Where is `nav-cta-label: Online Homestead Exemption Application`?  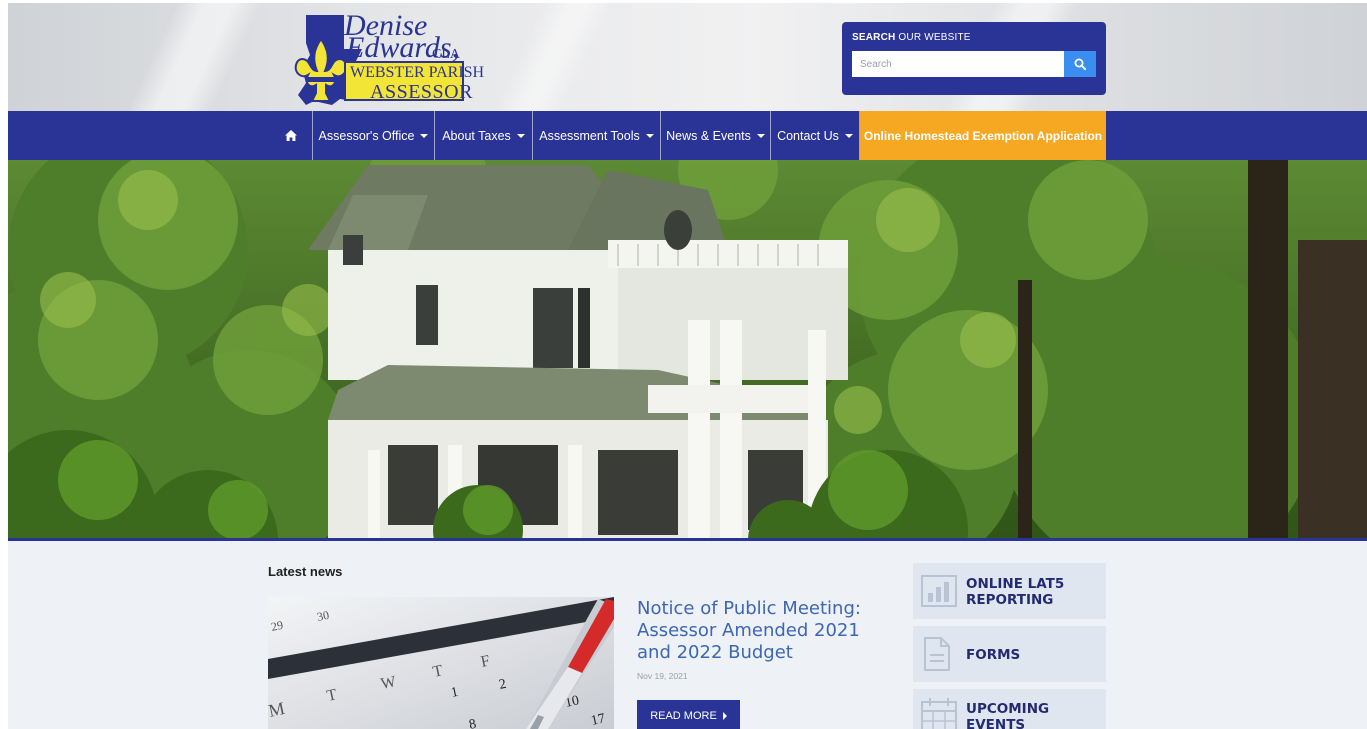
nav-cta-label: Online Homestead Exemption Application is located at coordinates (983, 135).